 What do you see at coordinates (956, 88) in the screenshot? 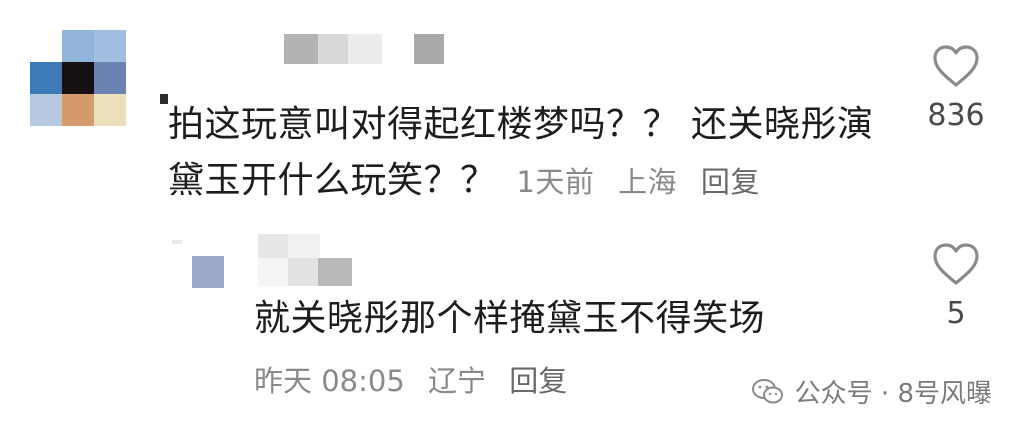
I see `comment-like-button: 836` at bounding box center [956, 88].